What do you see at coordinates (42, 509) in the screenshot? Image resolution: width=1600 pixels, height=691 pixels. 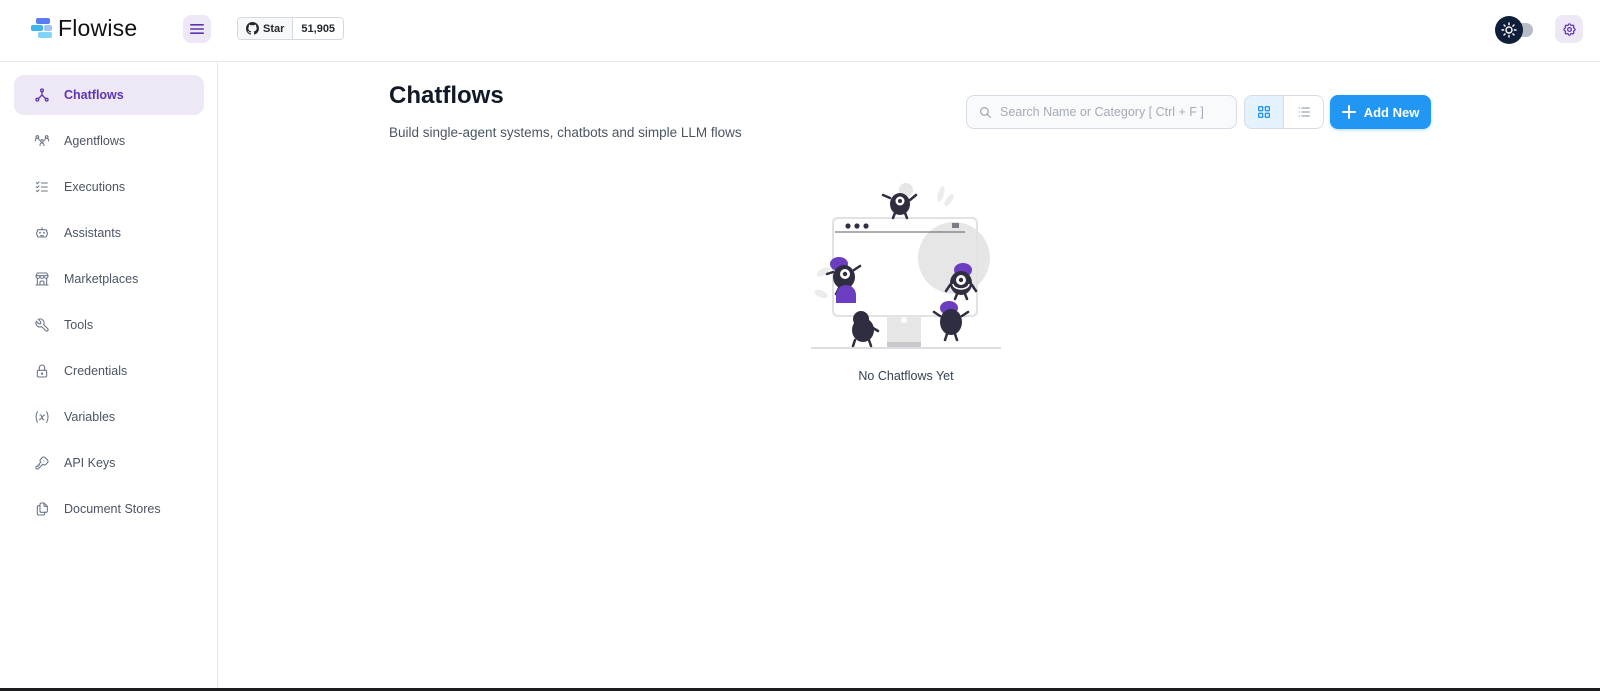 I see `files-icon` at bounding box center [42, 509].